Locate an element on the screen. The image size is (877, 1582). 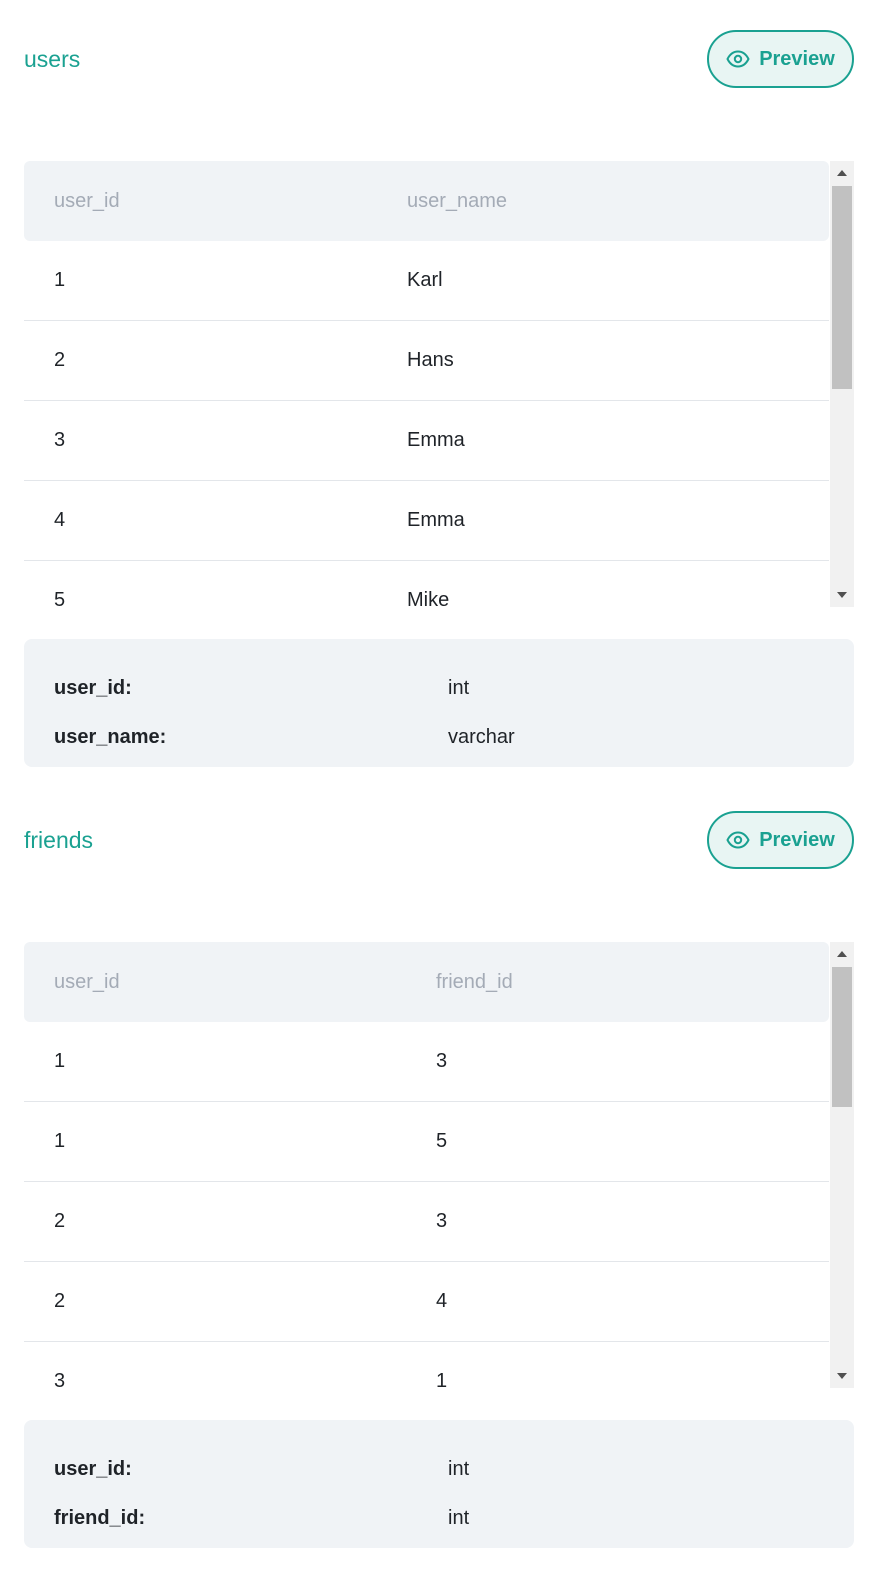
table-header-row: user_id user_name is located at coordinates (426, 201).